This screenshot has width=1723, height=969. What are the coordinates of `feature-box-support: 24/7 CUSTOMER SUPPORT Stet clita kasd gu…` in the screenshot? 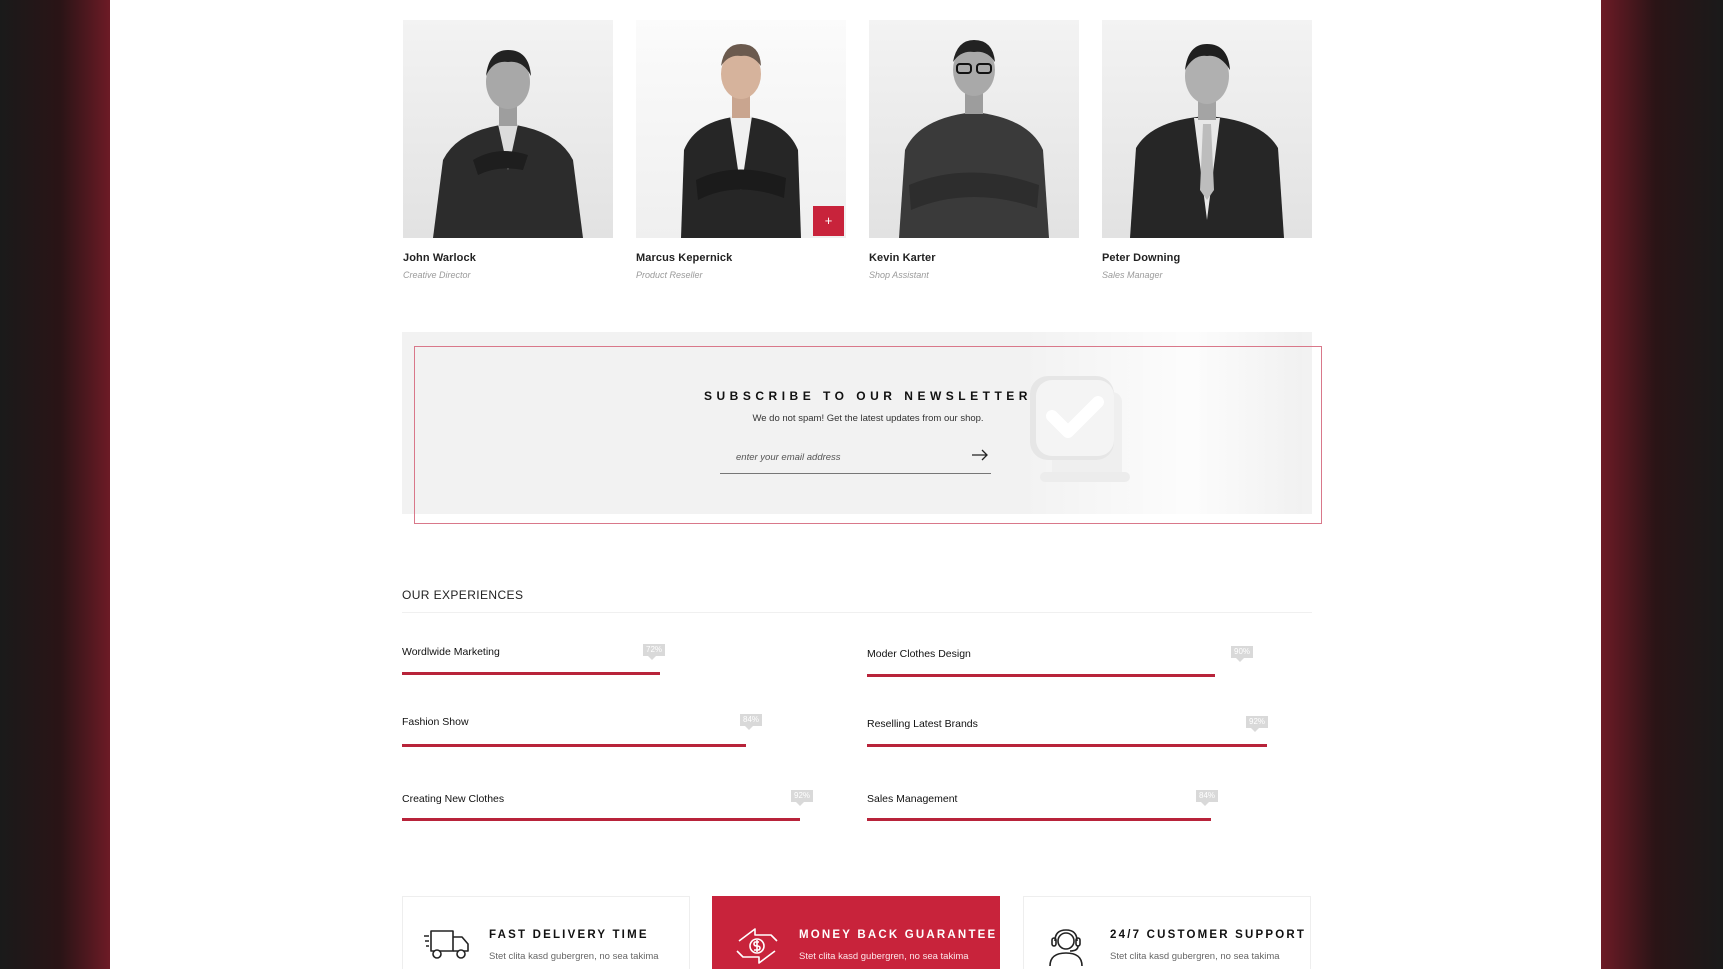 It's located at (1167, 932).